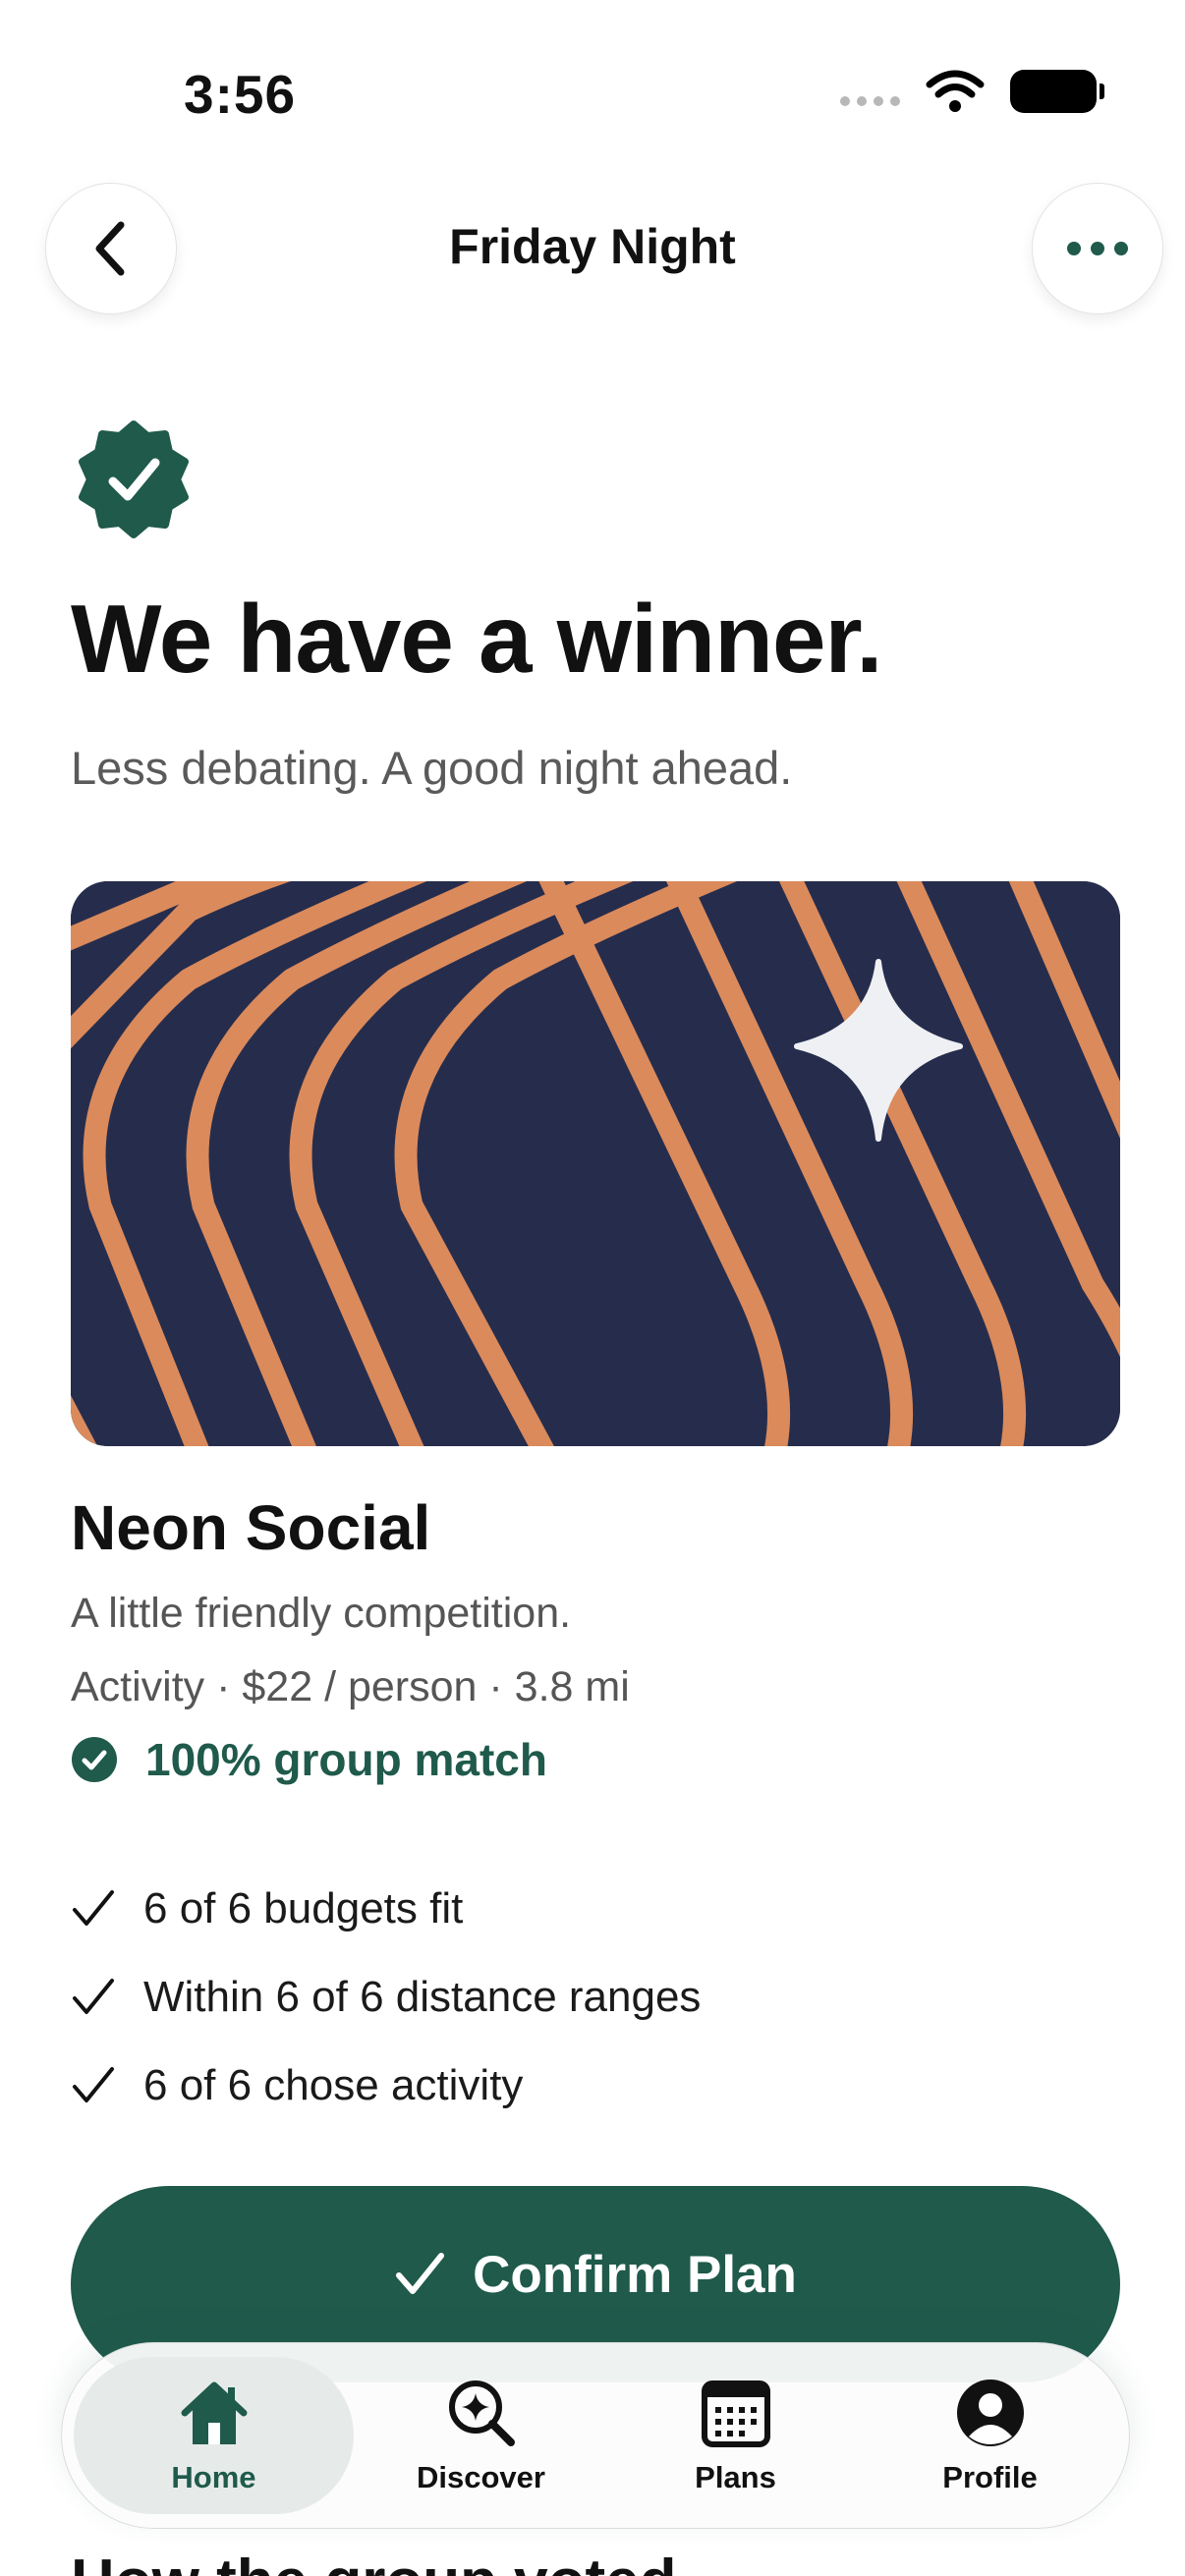 Image resolution: width=1185 pixels, height=2576 pixels. I want to click on group-match: 100% group match, so click(309, 1759).